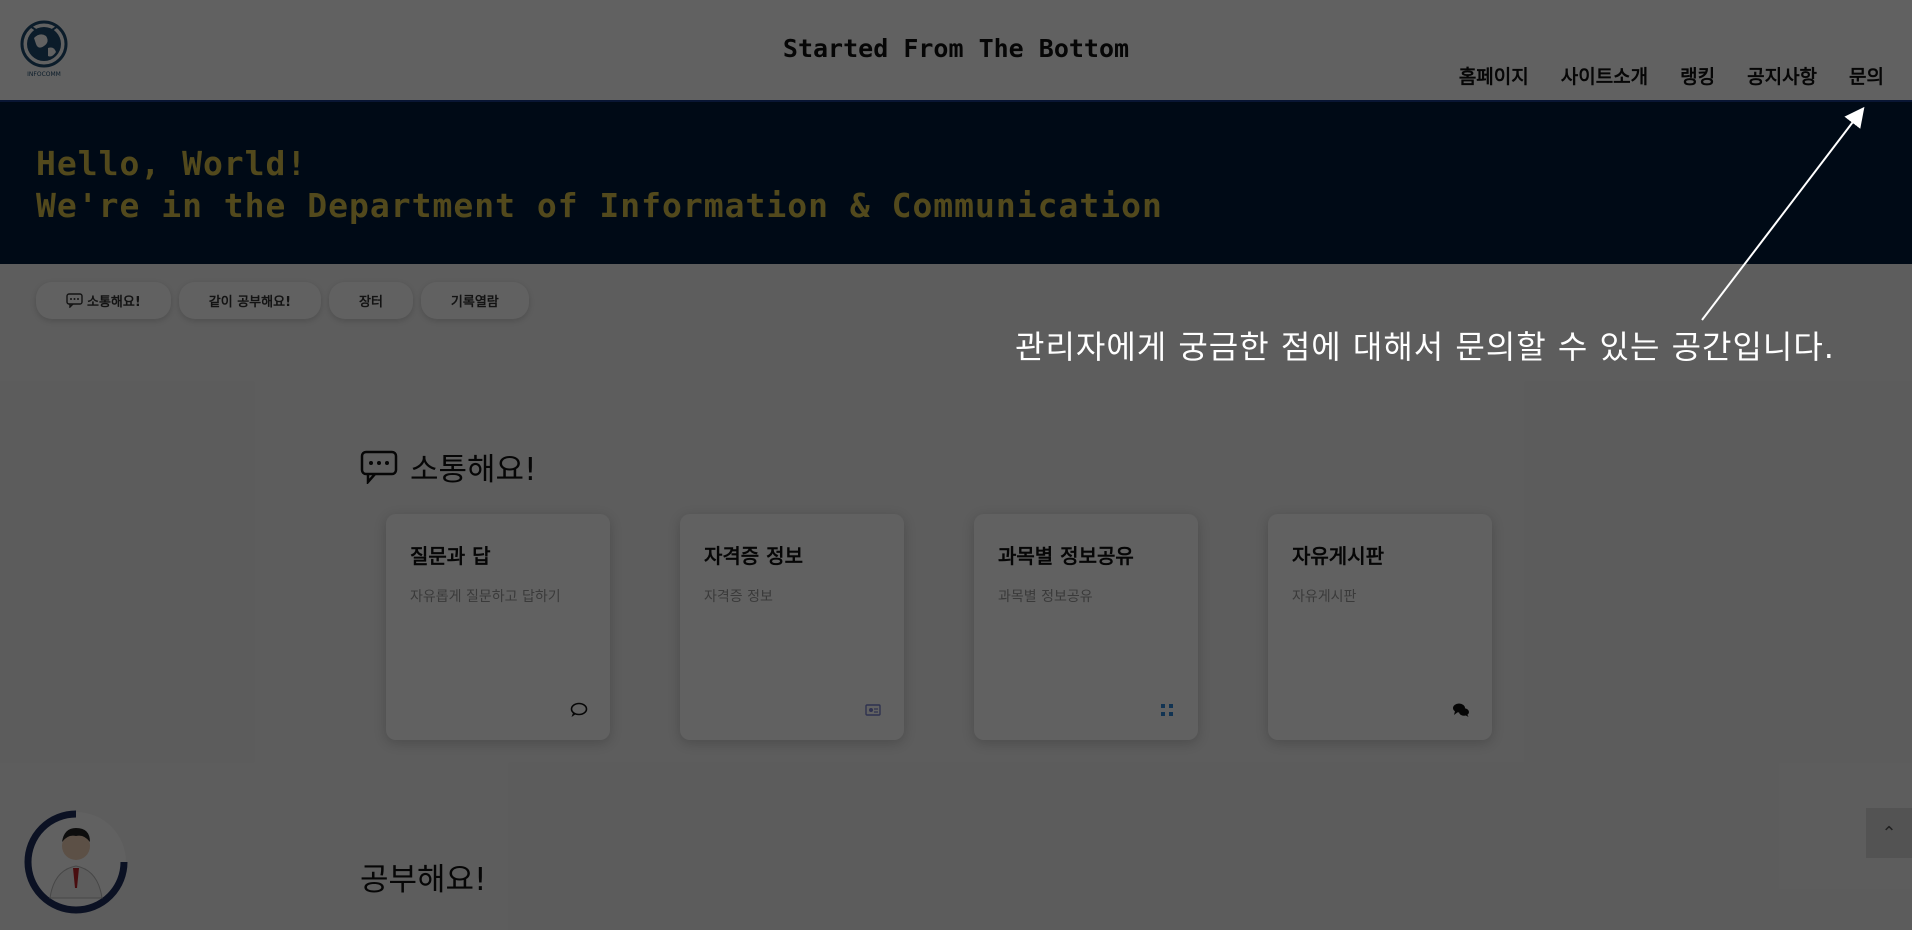  What do you see at coordinates (1783, 213) in the screenshot?
I see `tooltip-arrow` at bounding box center [1783, 213].